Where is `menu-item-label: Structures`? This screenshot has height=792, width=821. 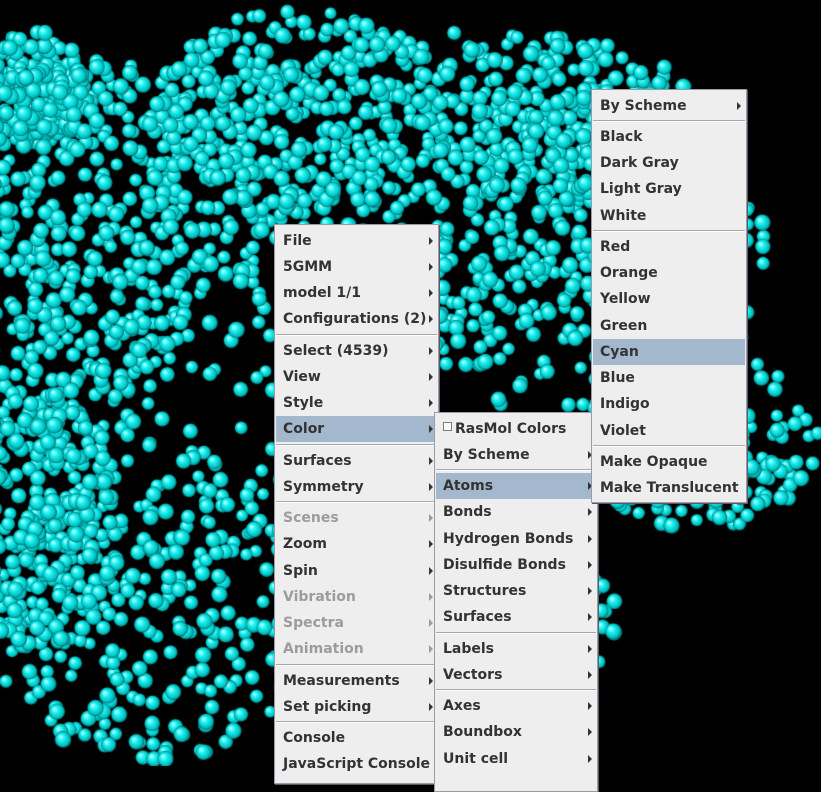 menu-item-label: Structures is located at coordinates (485, 591).